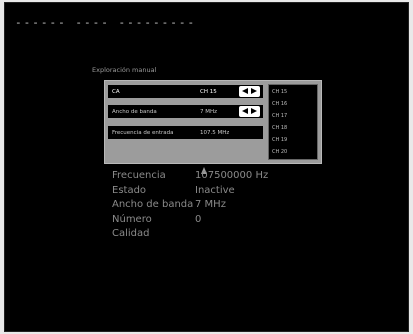  I want to click on info-label-number: Número, so click(132, 219).